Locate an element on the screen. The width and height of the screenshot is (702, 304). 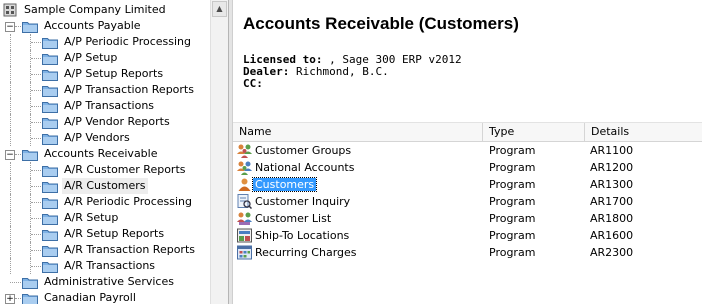
row-name: Customer List is located at coordinates (293, 218).